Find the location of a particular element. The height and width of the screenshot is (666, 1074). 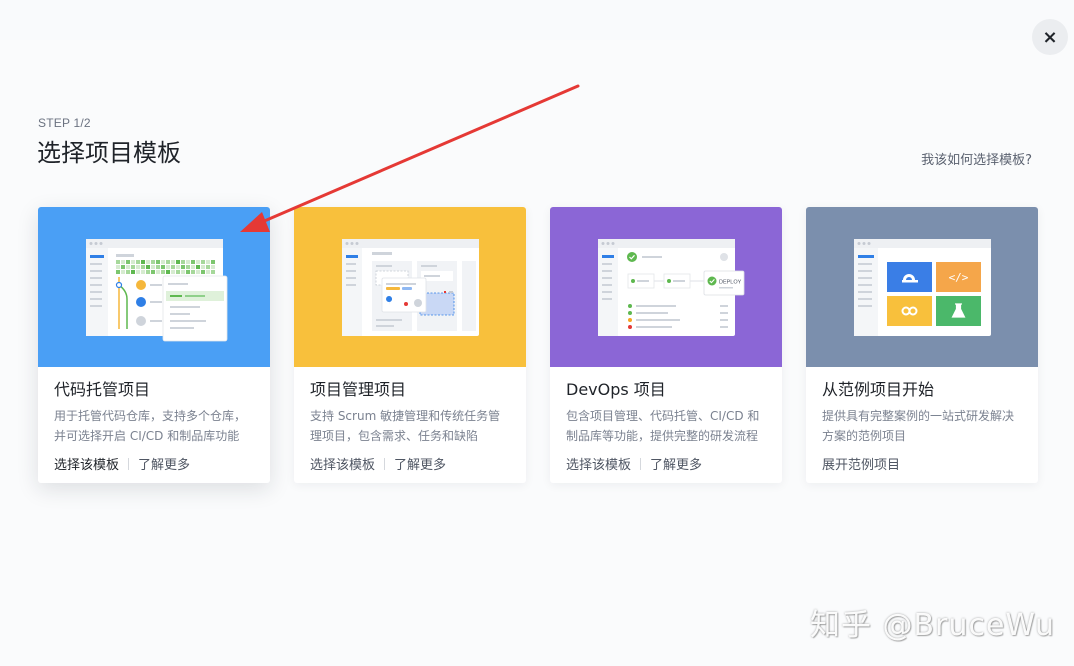

annotation-arrow is located at coordinates (410, 158).